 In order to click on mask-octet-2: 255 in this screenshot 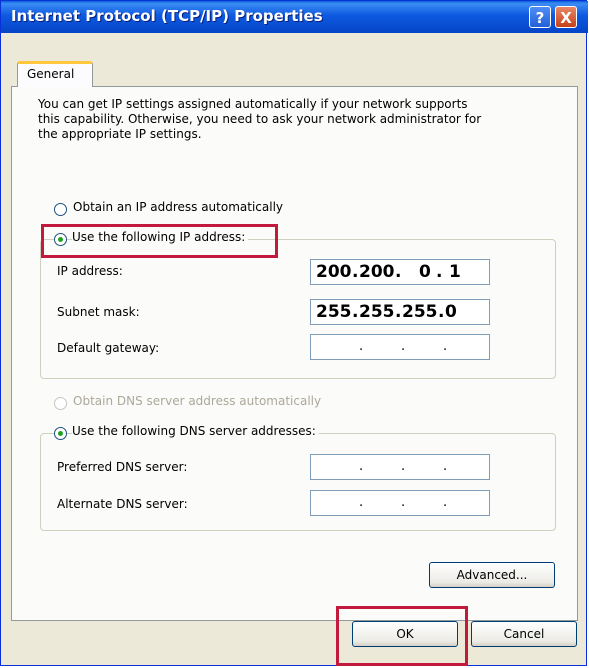, I will do `click(377, 312)`.